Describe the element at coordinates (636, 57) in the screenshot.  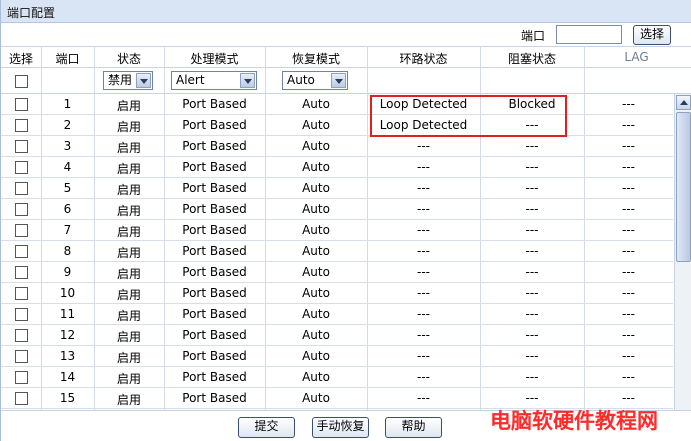
I see `col-header-lag: LAG` at that location.